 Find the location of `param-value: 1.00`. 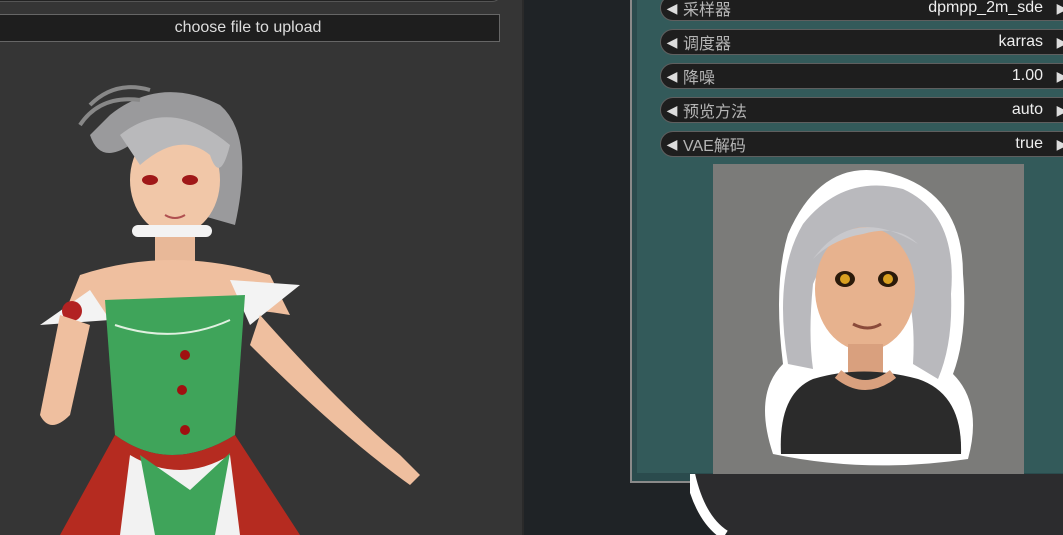

param-value: 1.00 is located at coordinates (1027, 75).